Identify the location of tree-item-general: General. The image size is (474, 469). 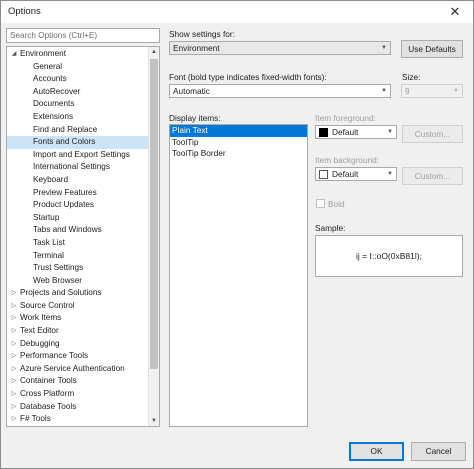
(78, 67).